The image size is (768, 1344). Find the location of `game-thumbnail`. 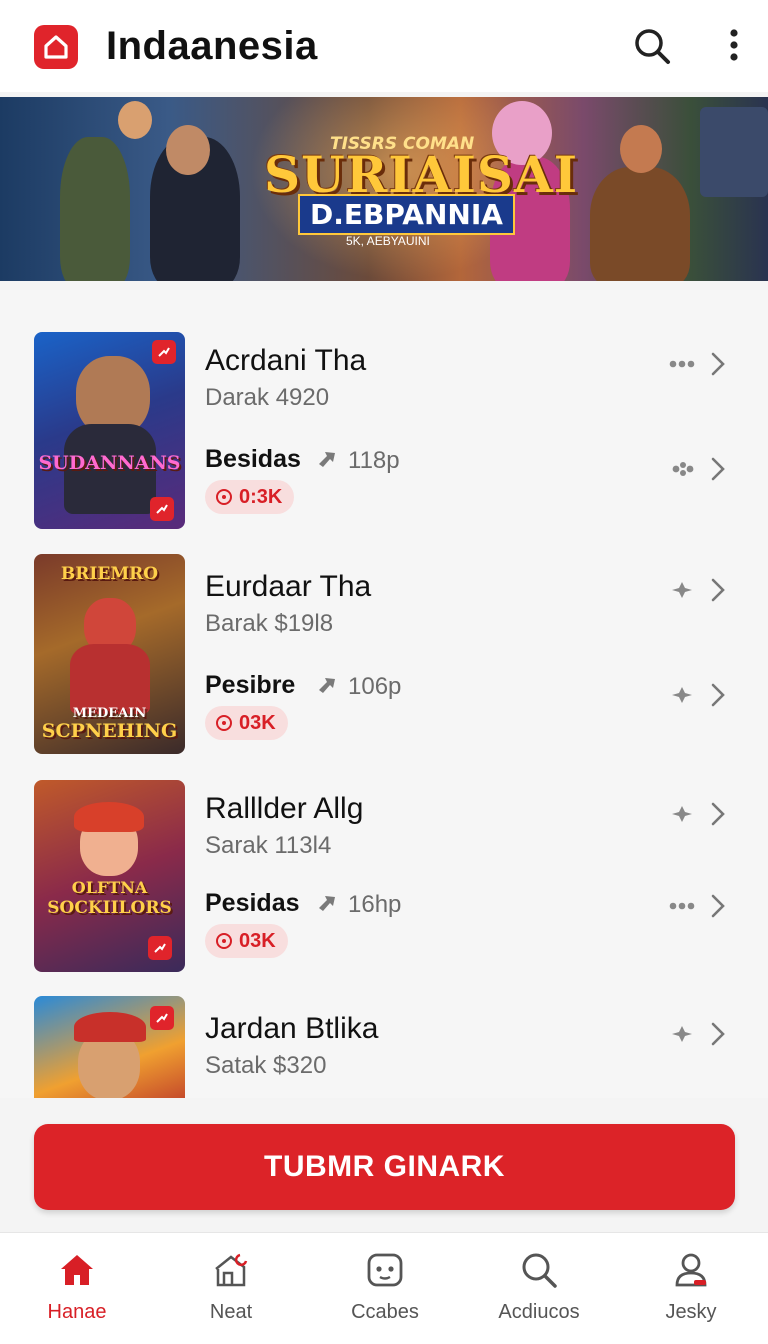

game-thumbnail is located at coordinates (109, 1047).